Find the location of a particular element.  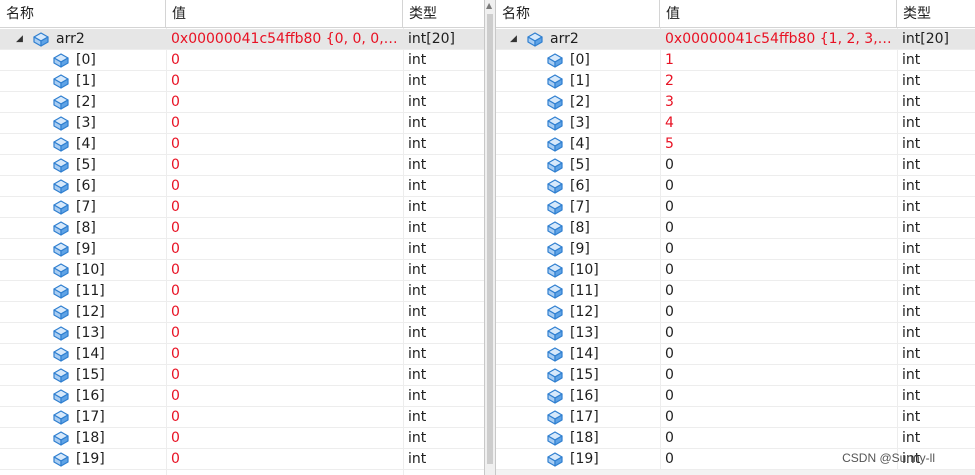

watch-row: [0] 0 int is located at coordinates (242, 60).